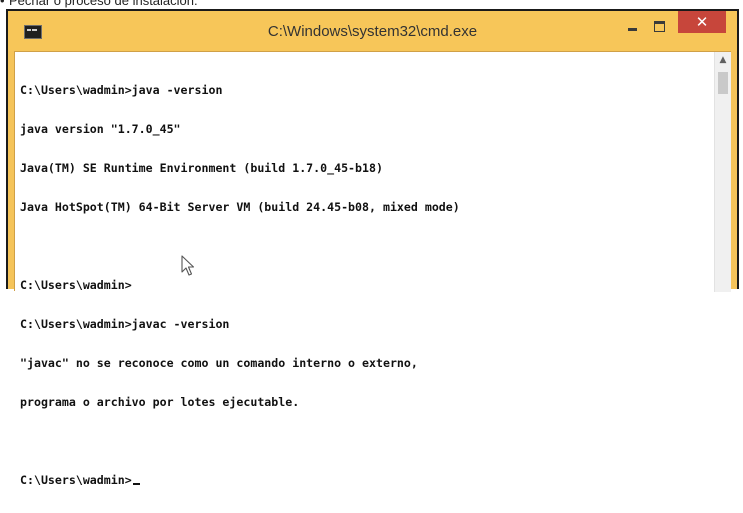  Describe the element at coordinates (100, 129) in the screenshot. I see `console-line: java version "1.7.0_45"` at that location.